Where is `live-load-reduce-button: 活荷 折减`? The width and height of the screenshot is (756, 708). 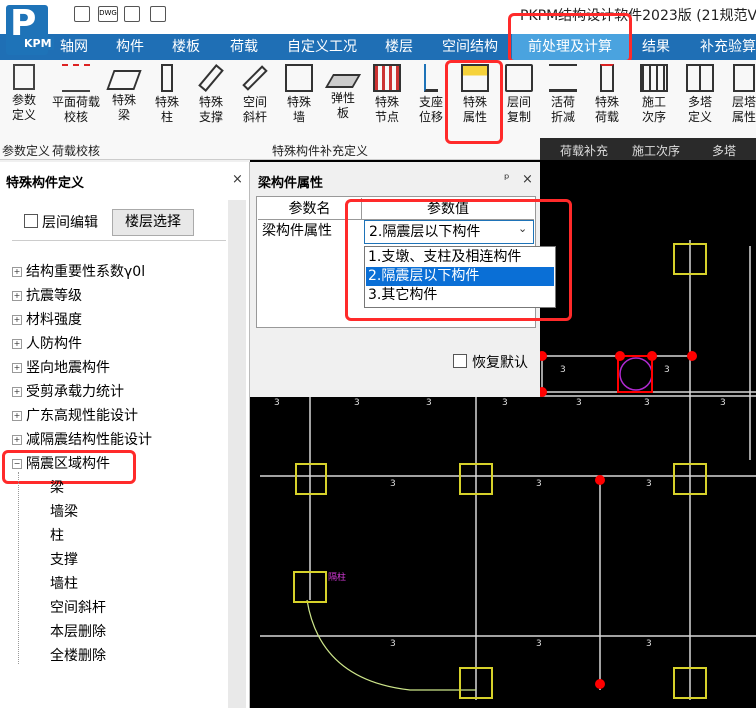 live-load-reduce-button: 活荷 折减 is located at coordinates (563, 98).